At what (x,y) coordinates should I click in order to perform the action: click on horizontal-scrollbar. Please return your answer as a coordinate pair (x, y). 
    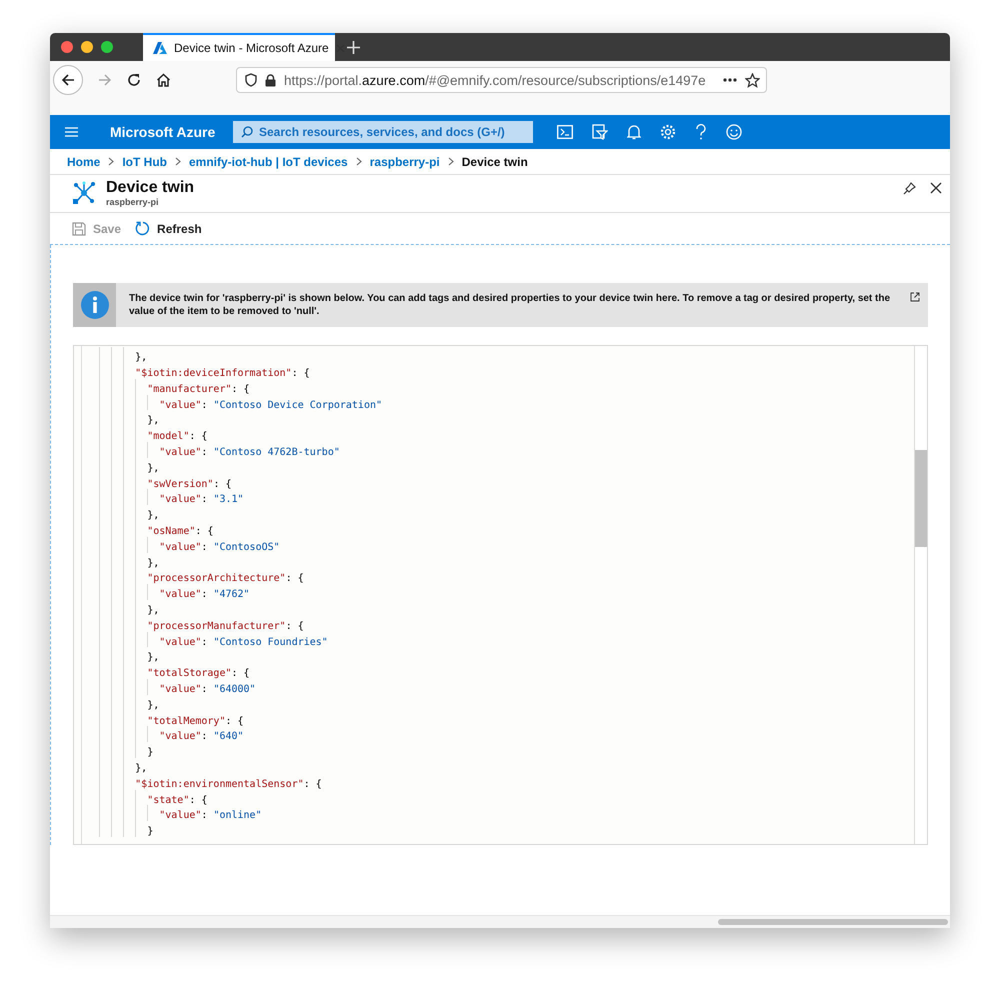
    Looking at the image, I should click on (500, 921).